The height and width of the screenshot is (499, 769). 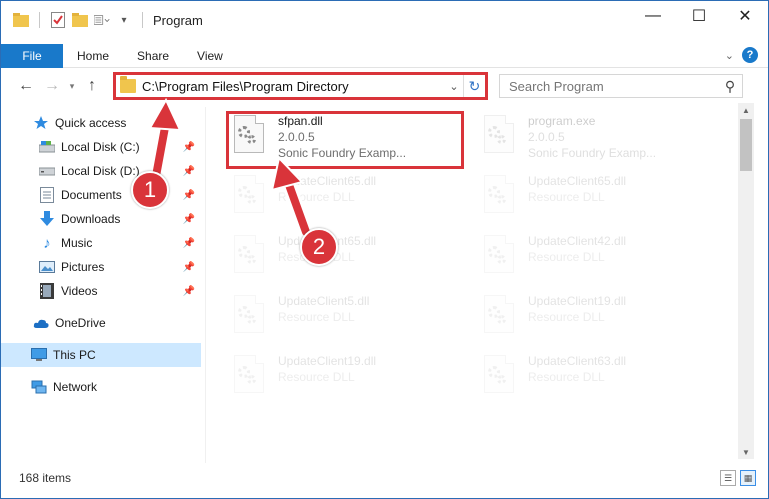 What do you see at coordinates (93, 56) in the screenshot?
I see `tab-home: Home` at bounding box center [93, 56].